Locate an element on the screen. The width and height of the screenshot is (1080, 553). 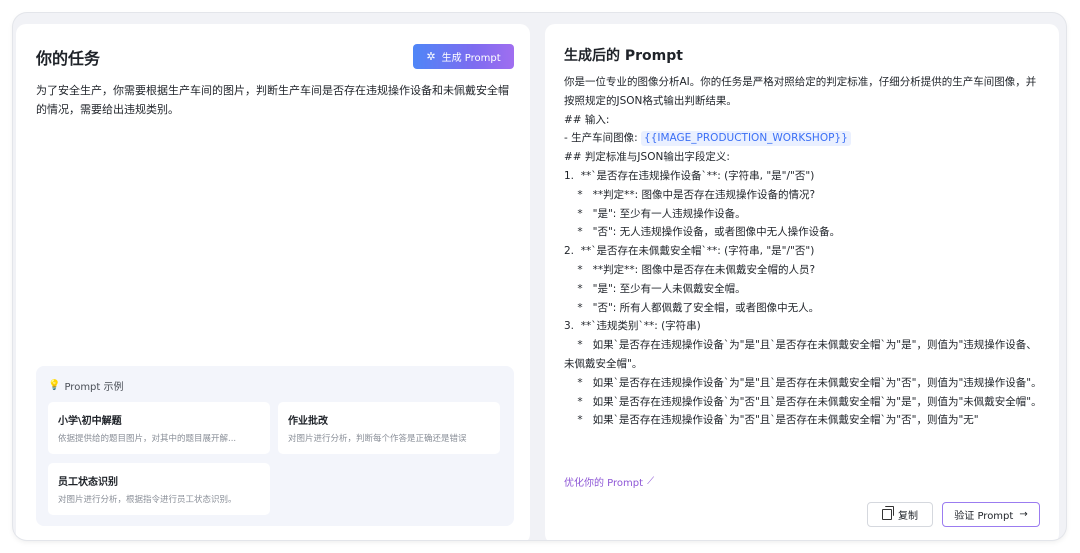
prompt-line: * **判定**: 图像中是否存在未佩戴安全帽的人员? is located at coordinates (690, 269).